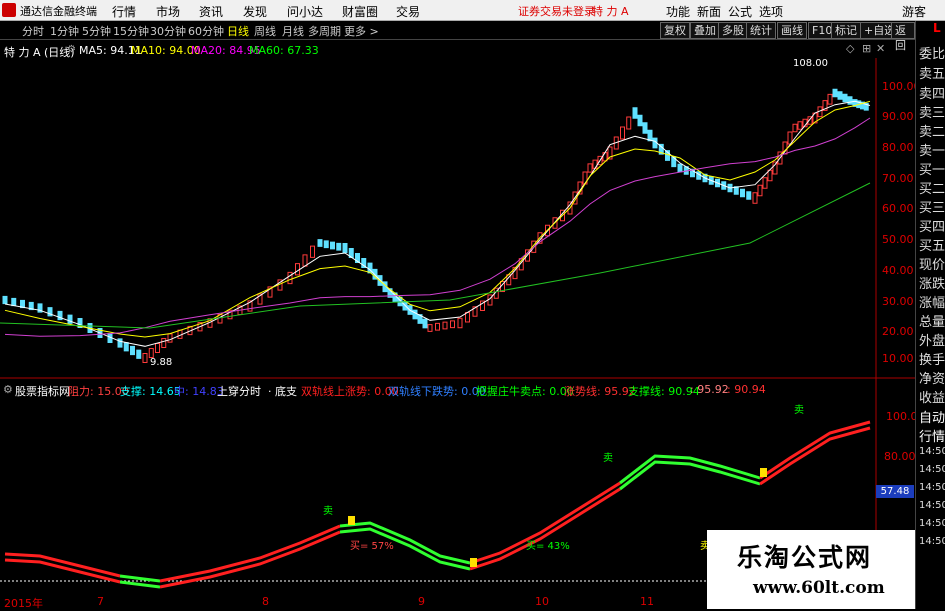  I want to click on indicator-val2: : 90.94, so click(746, 389).